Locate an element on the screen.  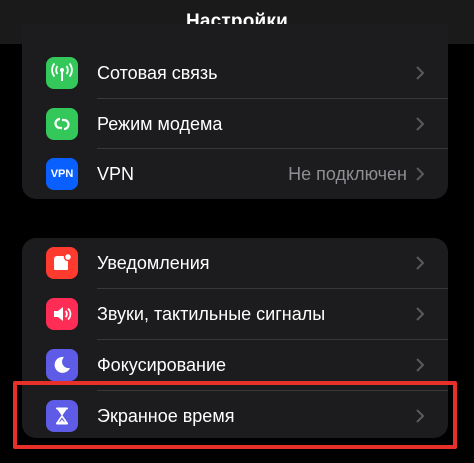
settings-row-vpn: VPN VPN Не подключен is located at coordinates (235, 174).